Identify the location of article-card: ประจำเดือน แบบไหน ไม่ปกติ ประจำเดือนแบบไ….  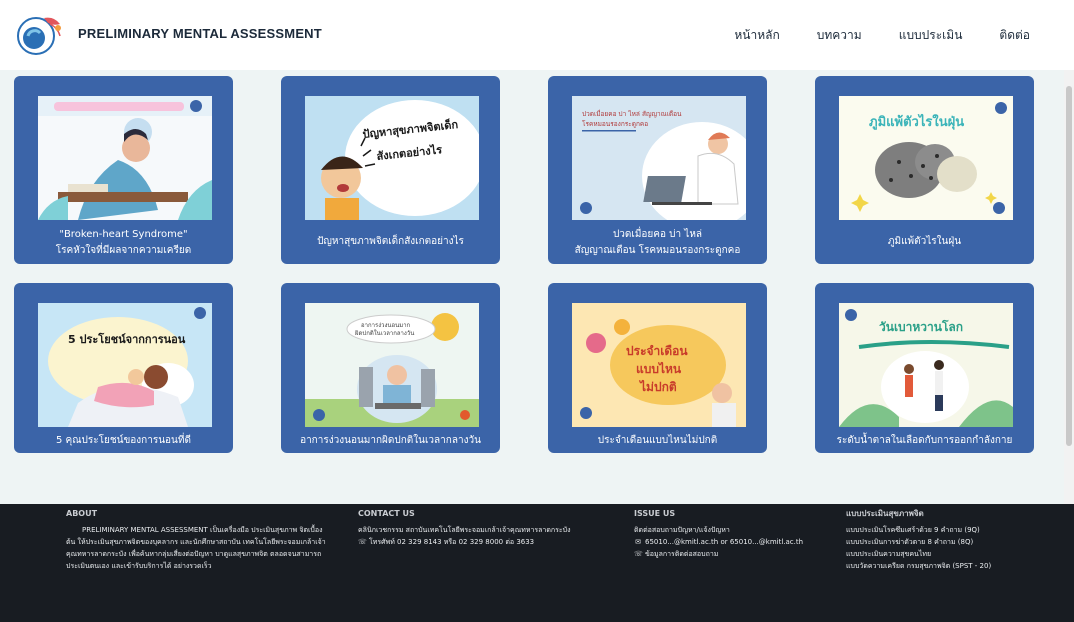
(657, 368).